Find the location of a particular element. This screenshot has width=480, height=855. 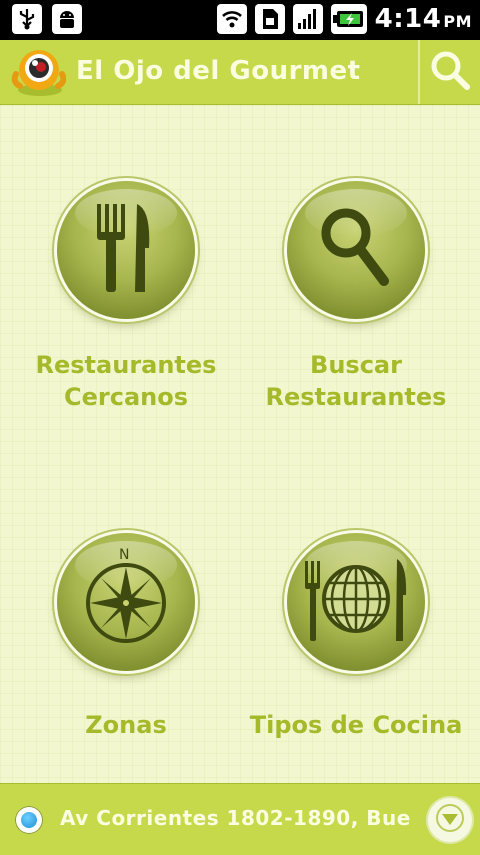

location-dropdown-button is located at coordinates (450, 820).